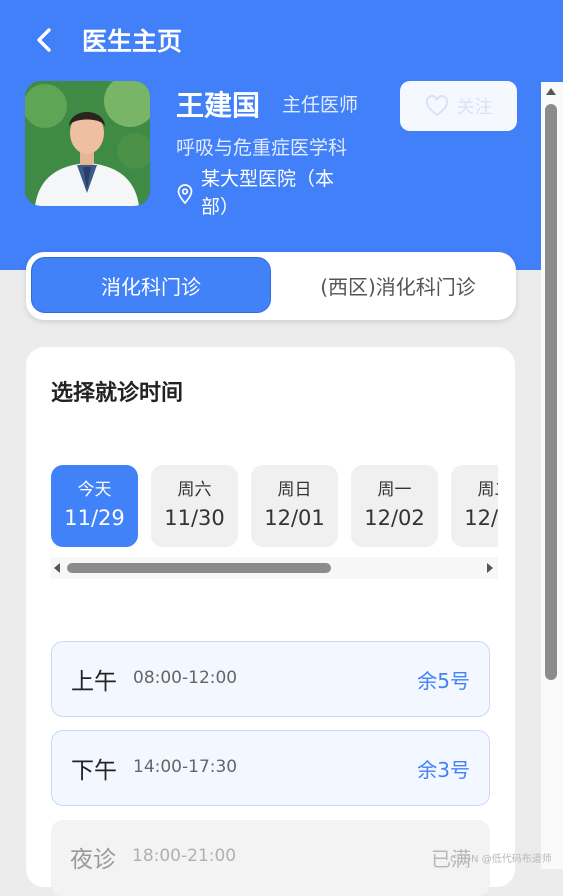  I want to click on clinic-tab-bar: 消化科门诊 (西区)消化科门诊, so click(271, 286).